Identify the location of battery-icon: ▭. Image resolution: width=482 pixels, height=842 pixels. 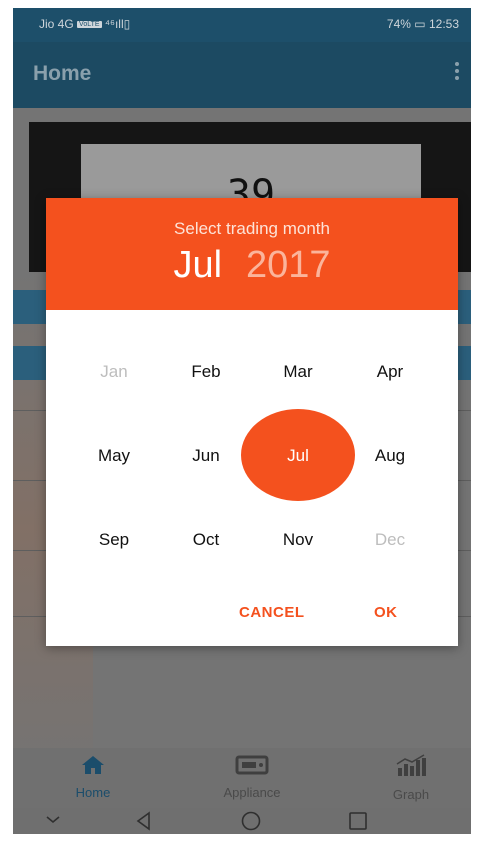
(420, 24).